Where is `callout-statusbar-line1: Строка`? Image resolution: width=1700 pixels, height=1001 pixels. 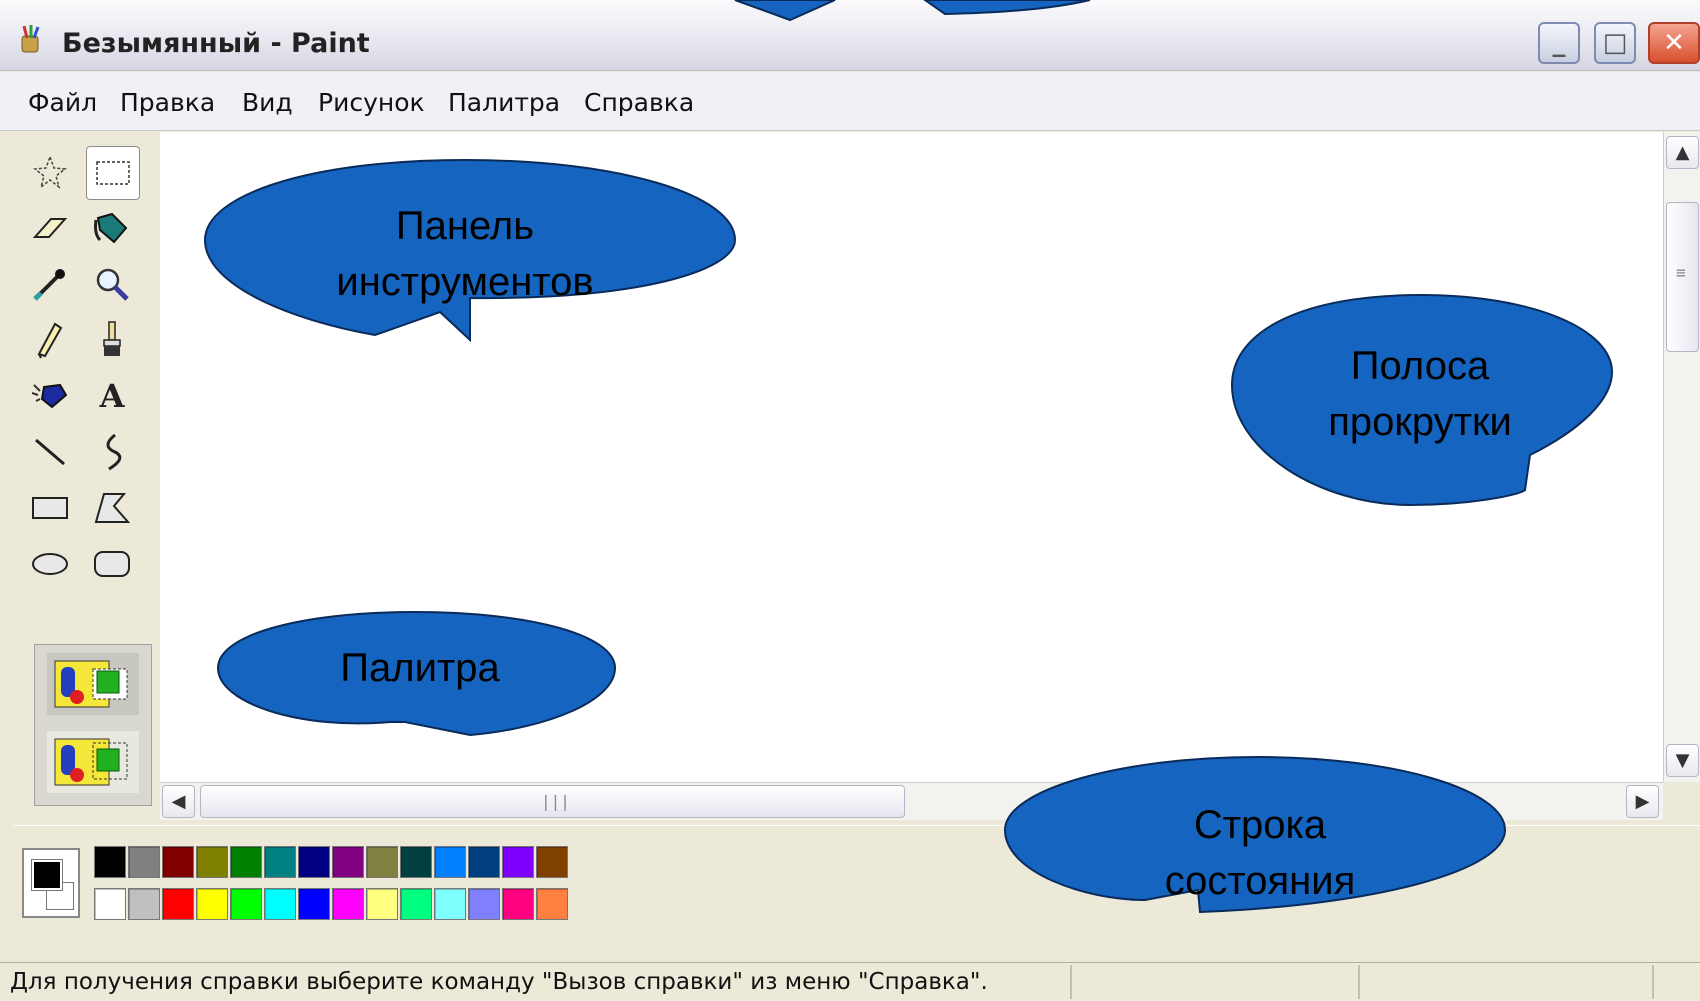
callout-statusbar-line1: Строка is located at coordinates (1260, 825).